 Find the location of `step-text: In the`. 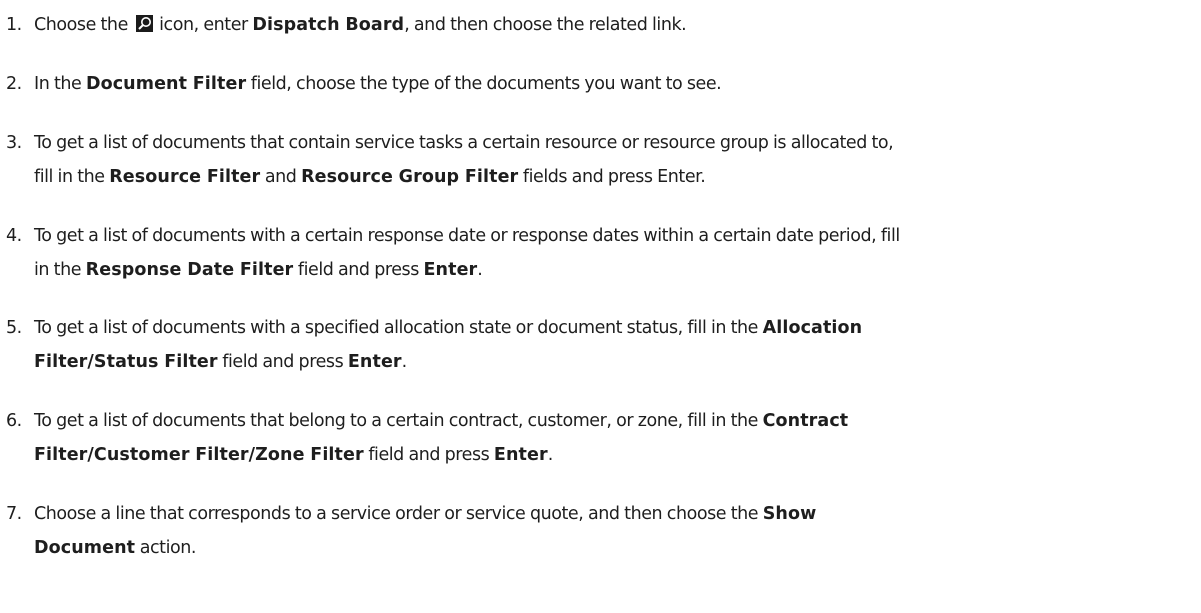

step-text: In the is located at coordinates (60, 84).